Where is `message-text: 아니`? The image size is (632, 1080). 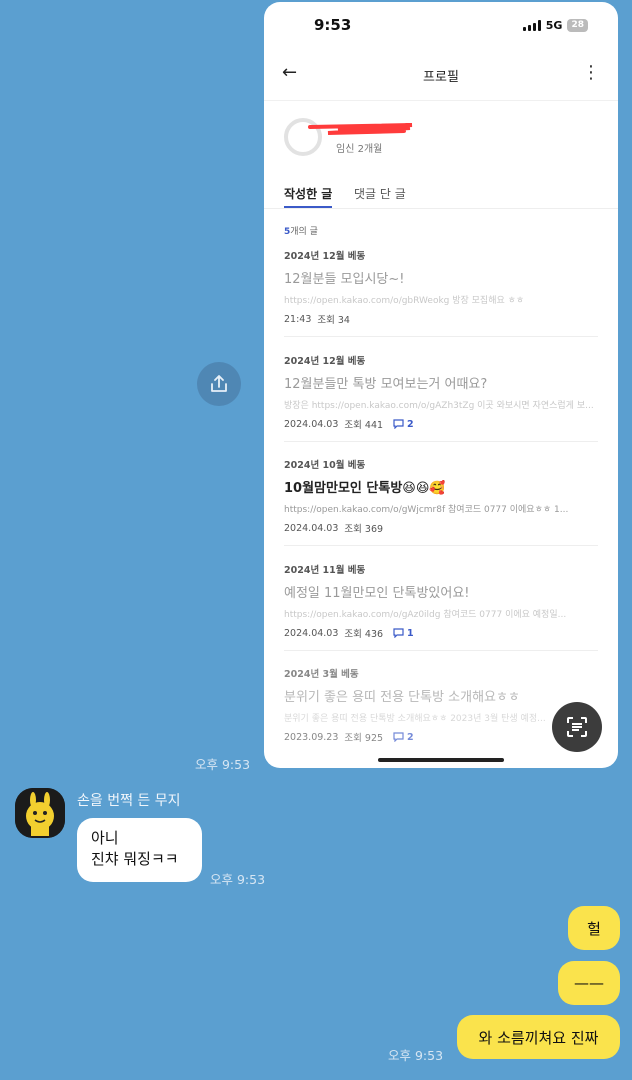
message-text: 아니 is located at coordinates (105, 838).